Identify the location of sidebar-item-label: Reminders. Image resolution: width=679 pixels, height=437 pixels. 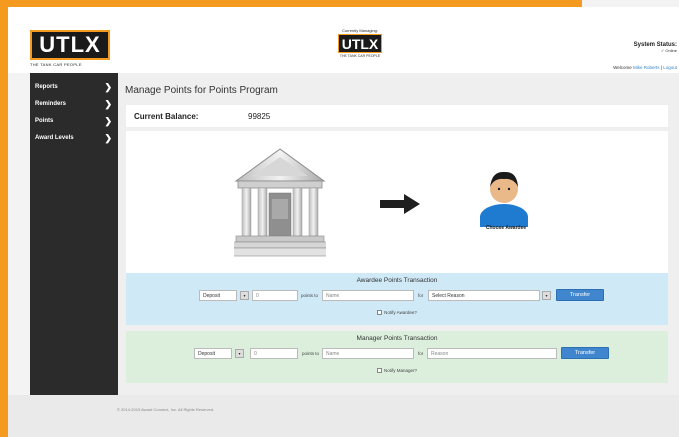
(51, 104).